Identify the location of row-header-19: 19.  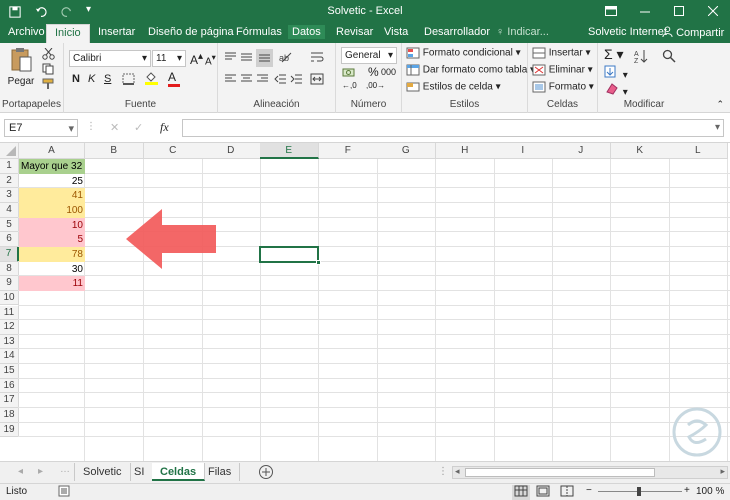
(9, 430).